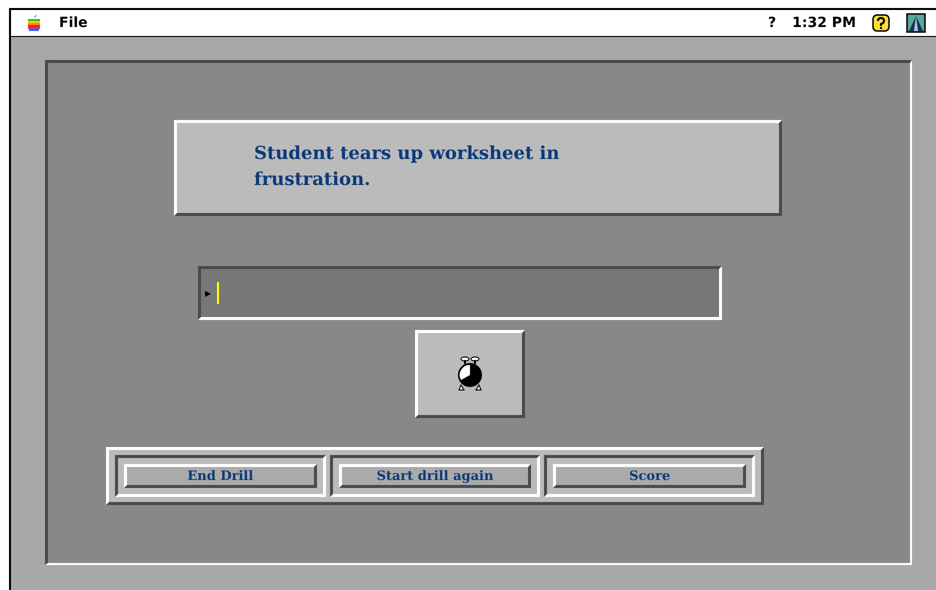 This screenshot has height=590, width=936. I want to click on pointer-marker: ▸, so click(208, 293).